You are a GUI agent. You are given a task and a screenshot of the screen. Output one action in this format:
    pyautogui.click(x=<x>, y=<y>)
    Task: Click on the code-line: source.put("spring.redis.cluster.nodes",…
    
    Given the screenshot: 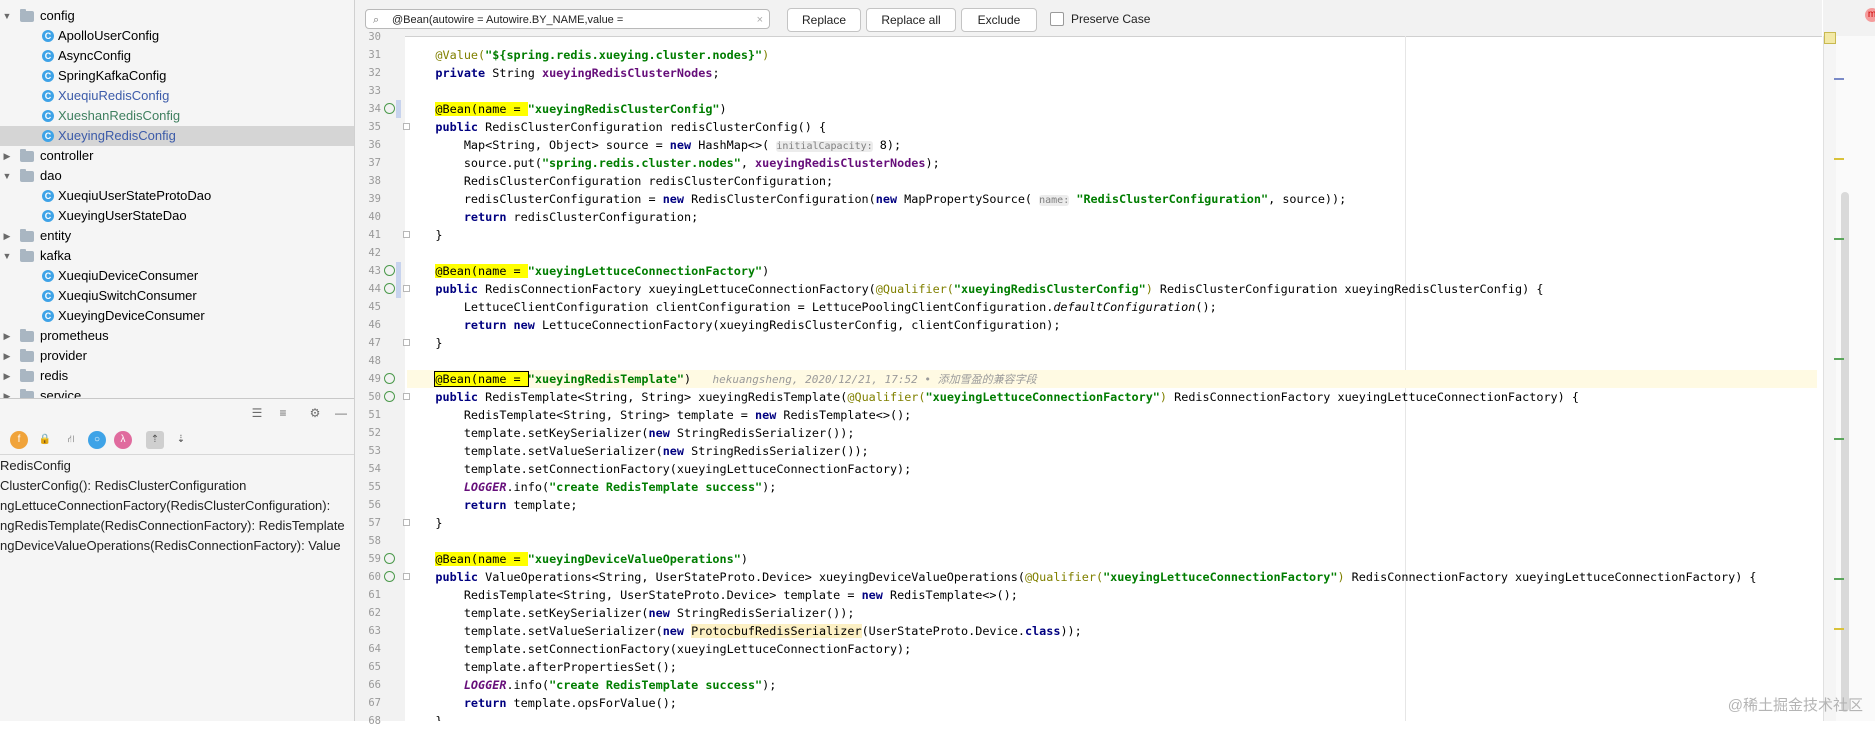 What is the action you would take?
    pyautogui.click(x=1112, y=163)
    